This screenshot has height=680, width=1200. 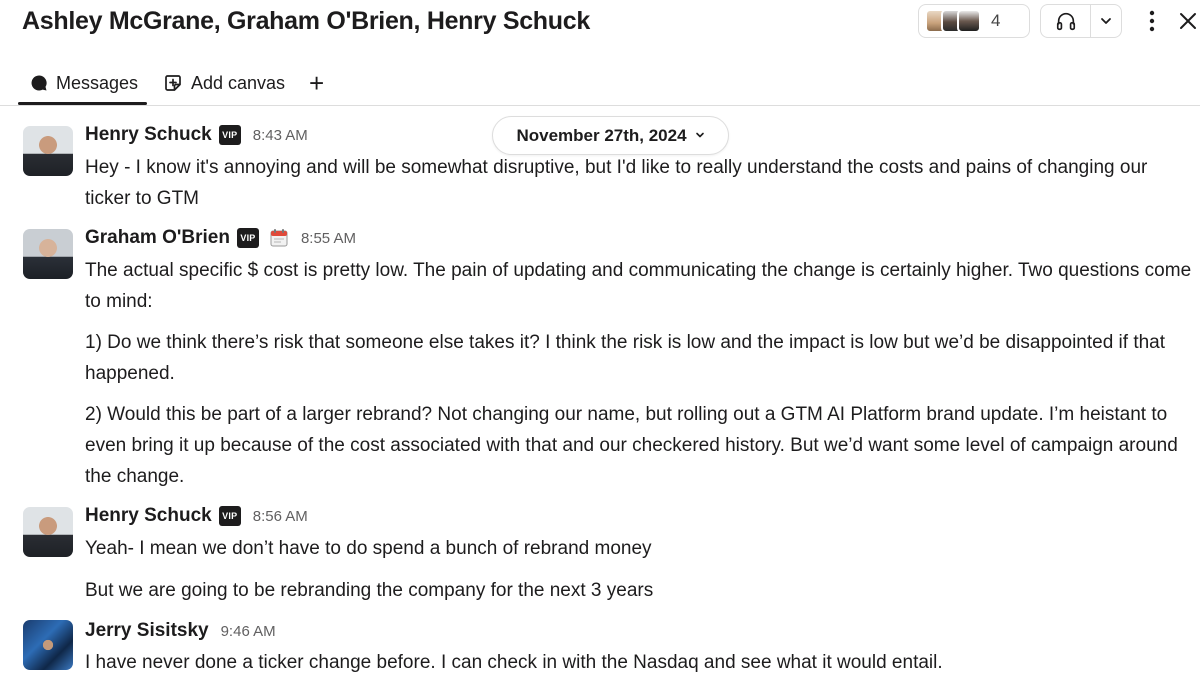 I want to click on date-label: November 27th, 2024, so click(x=601, y=135).